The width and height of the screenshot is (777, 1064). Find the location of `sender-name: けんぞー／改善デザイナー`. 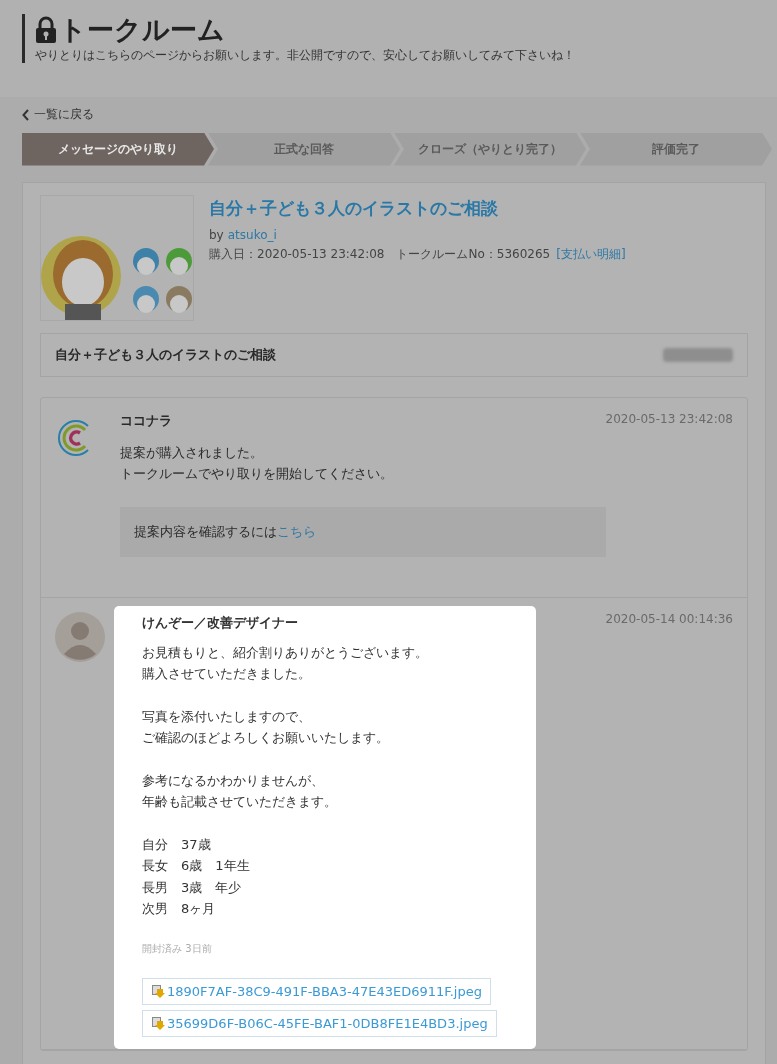

sender-name: けんぞー／改善デザイナー is located at coordinates (220, 622).